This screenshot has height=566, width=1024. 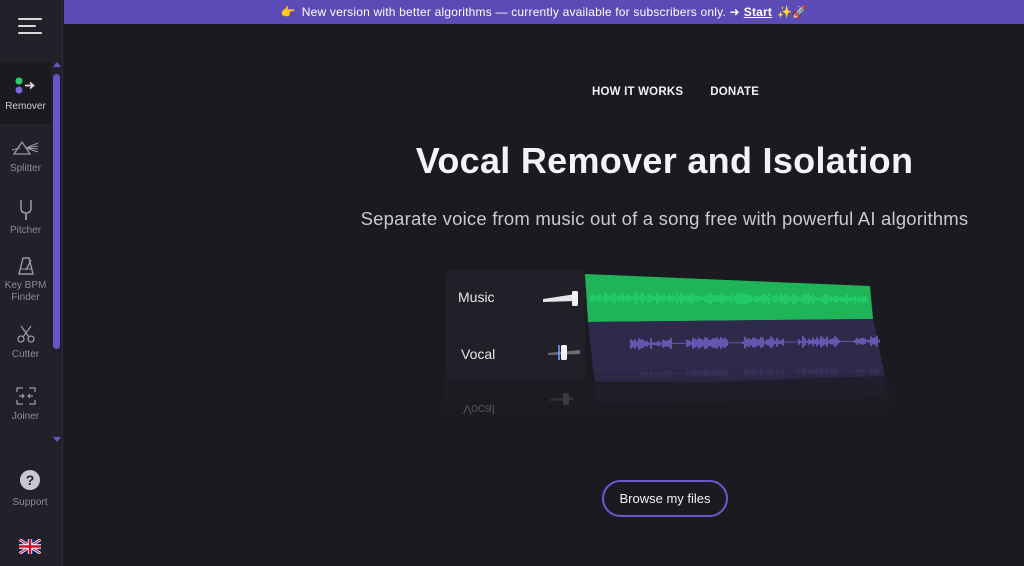 I want to click on mixer-illustration: Music Vocal Vocal, so click(x=667, y=348).